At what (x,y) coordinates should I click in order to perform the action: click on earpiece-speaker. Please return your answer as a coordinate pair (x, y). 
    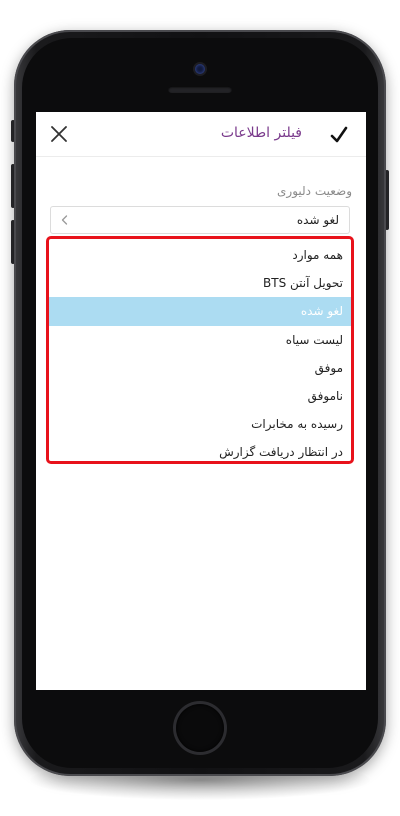
    Looking at the image, I should click on (200, 89).